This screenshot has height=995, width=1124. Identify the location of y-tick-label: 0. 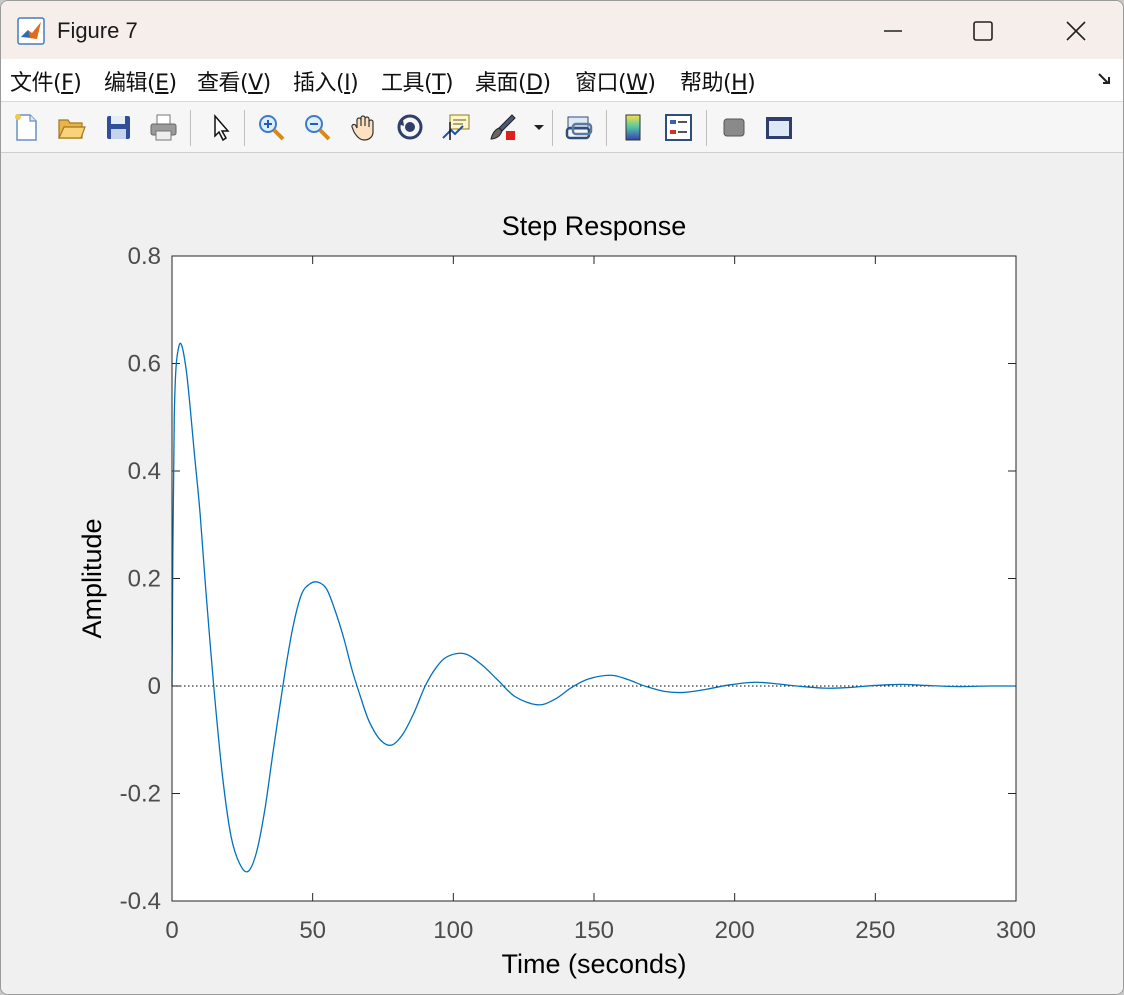
(154, 686).